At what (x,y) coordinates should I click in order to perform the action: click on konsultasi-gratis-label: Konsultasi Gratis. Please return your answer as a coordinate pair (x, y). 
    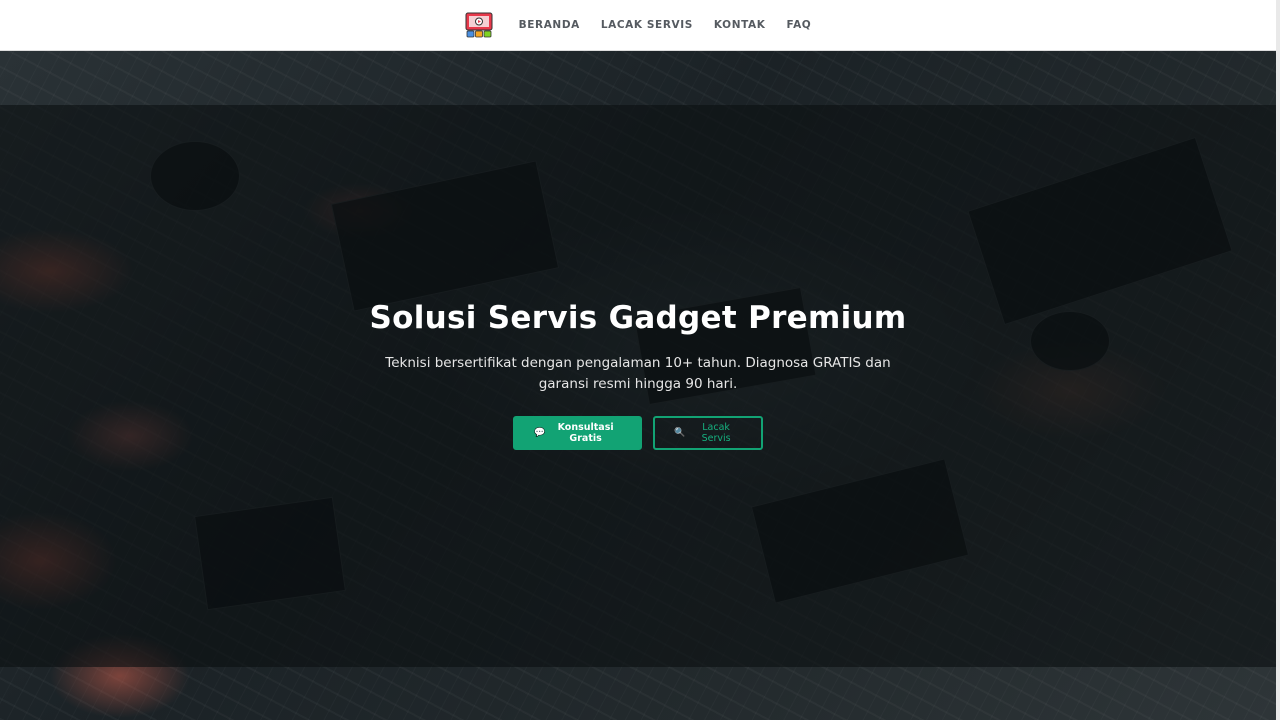
    Looking at the image, I should click on (585, 433).